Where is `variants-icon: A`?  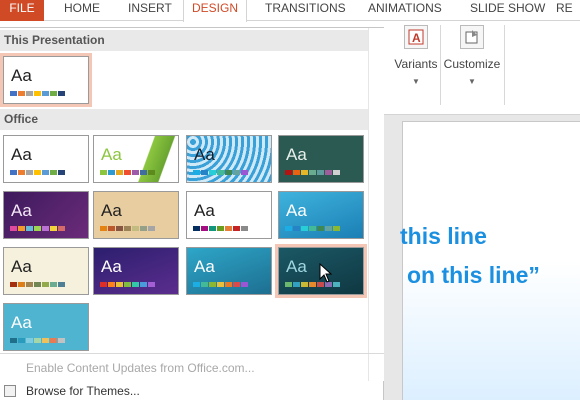
variants-icon: A is located at coordinates (416, 37).